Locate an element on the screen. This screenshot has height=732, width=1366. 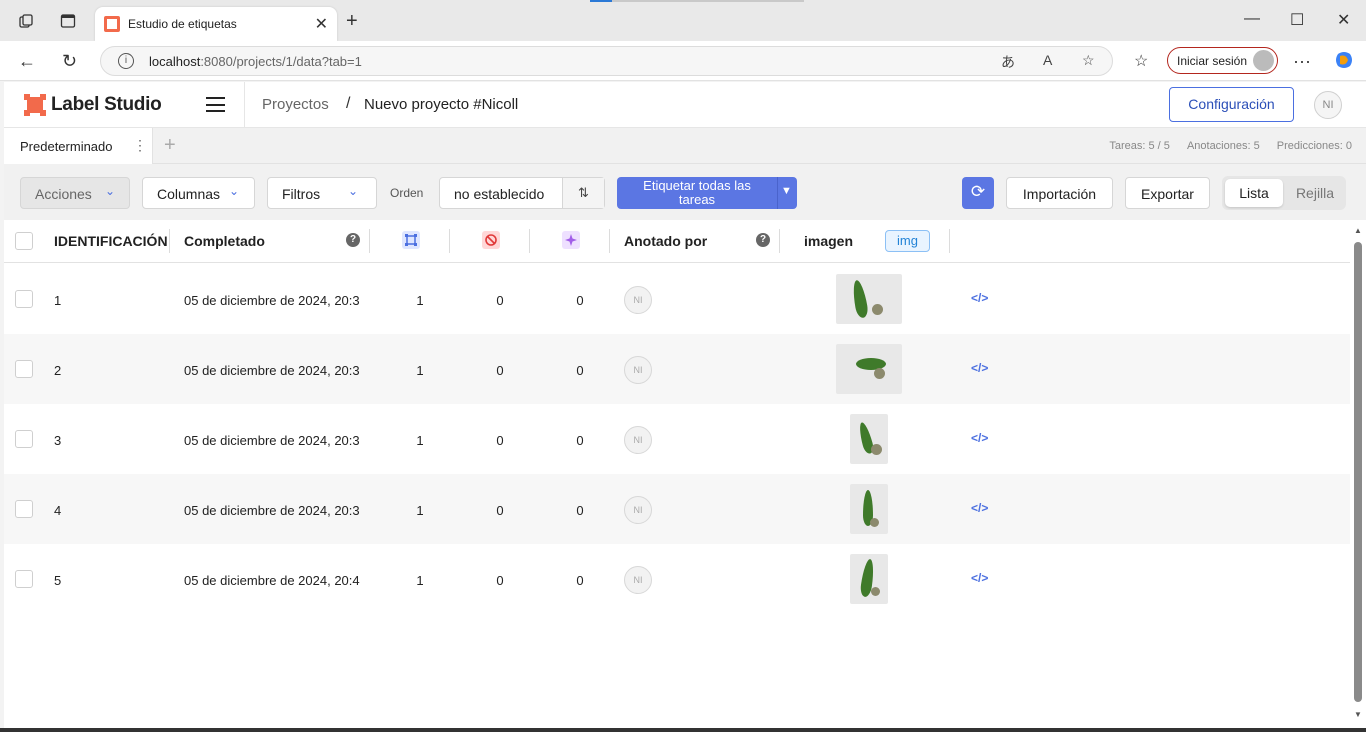
refresh-icon: ⟳ is located at coordinates (978, 193).